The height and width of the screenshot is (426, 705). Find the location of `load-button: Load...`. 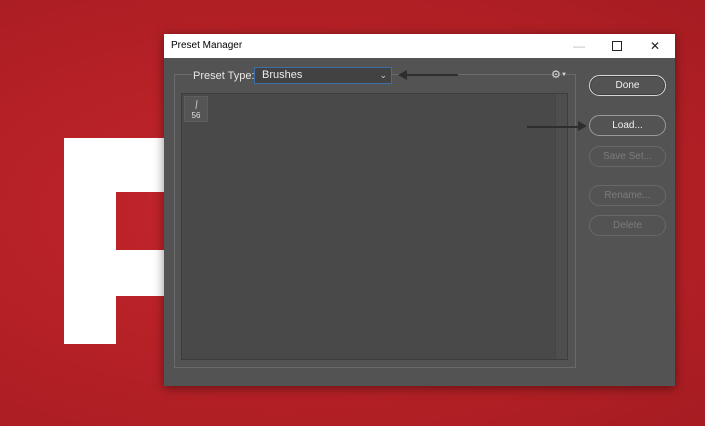

load-button: Load... is located at coordinates (627, 125).